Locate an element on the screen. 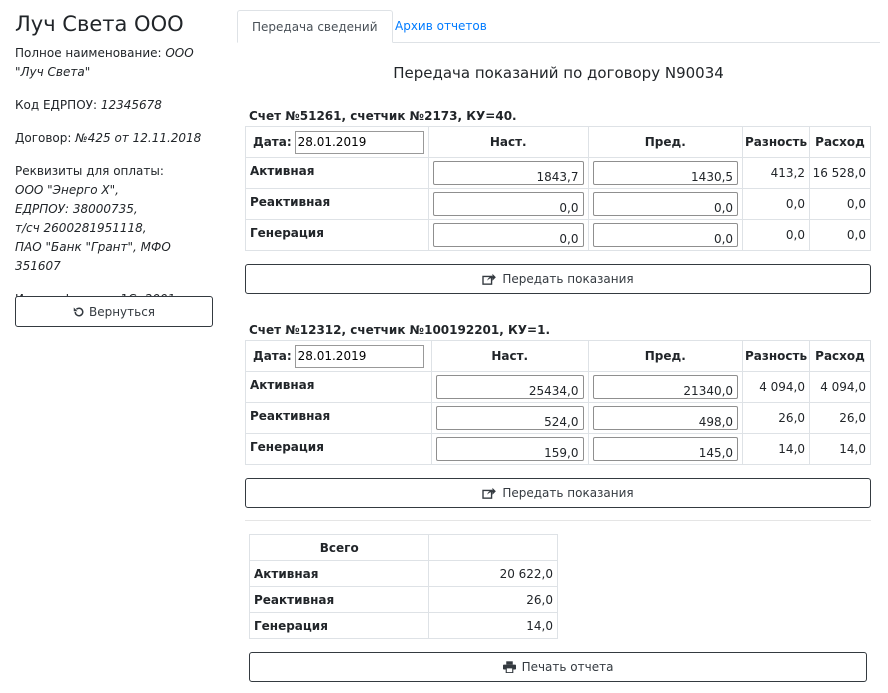 The image size is (888, 693). table-row: Активная 25434,0 21340,0 4 094,0 4 094,0 is located at coordinates (558, 387).